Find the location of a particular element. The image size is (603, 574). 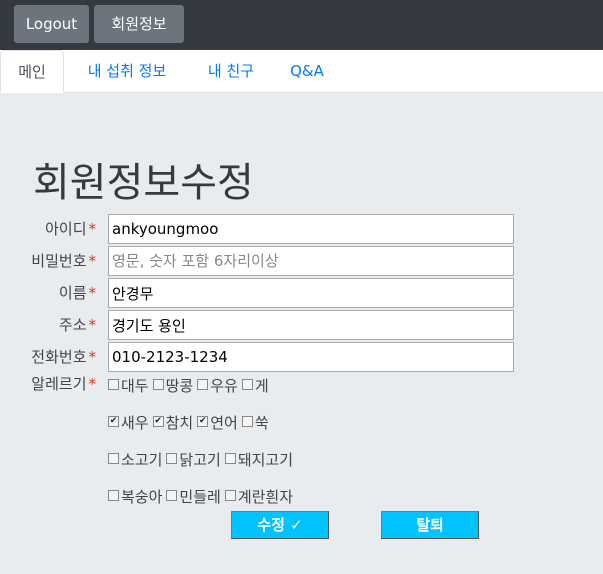

allergy-option: 돼지고기 is located at coordinates (259, 459).